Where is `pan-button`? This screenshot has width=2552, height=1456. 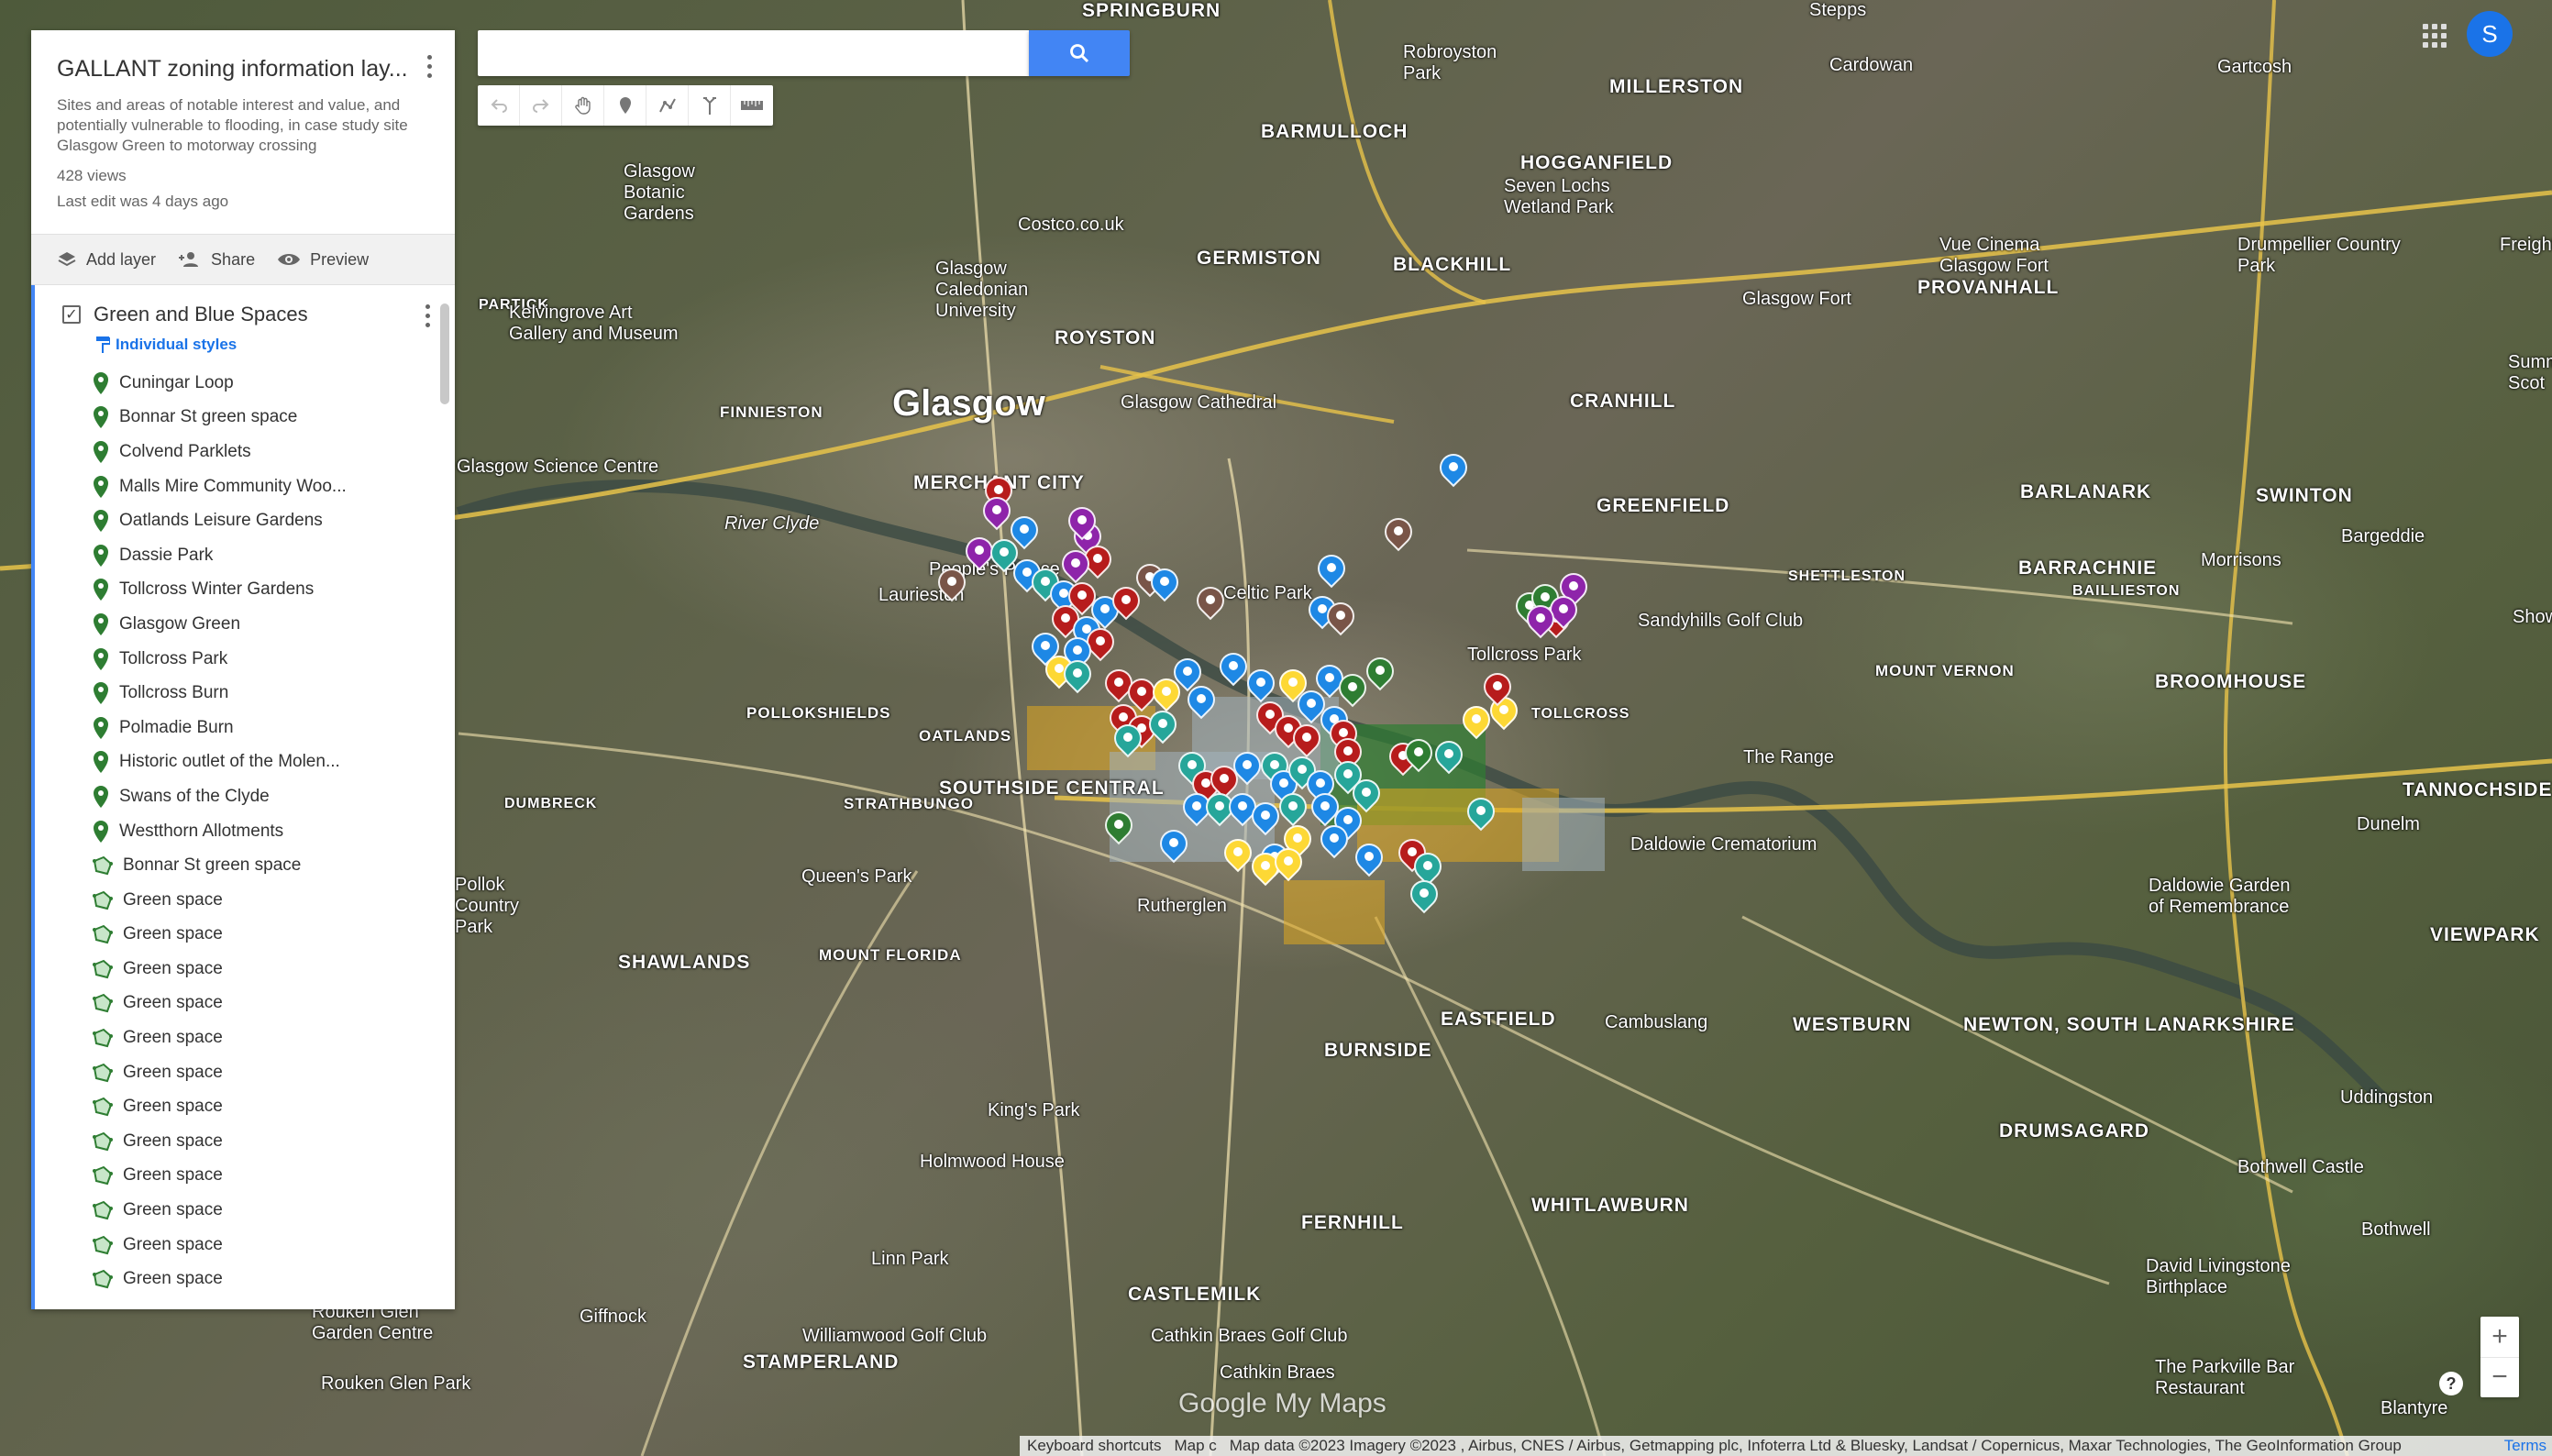 pan-button is located at coordinates (583, 105).